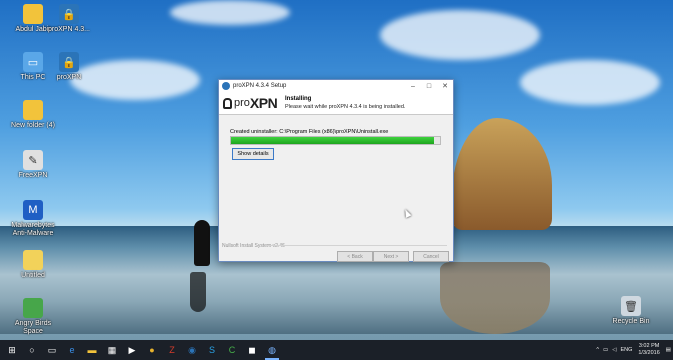 The width and height of the screenshot is (673, 360). I want to click on nsis-brand: Nullsoft Install System v2.46, so click(253, 246).